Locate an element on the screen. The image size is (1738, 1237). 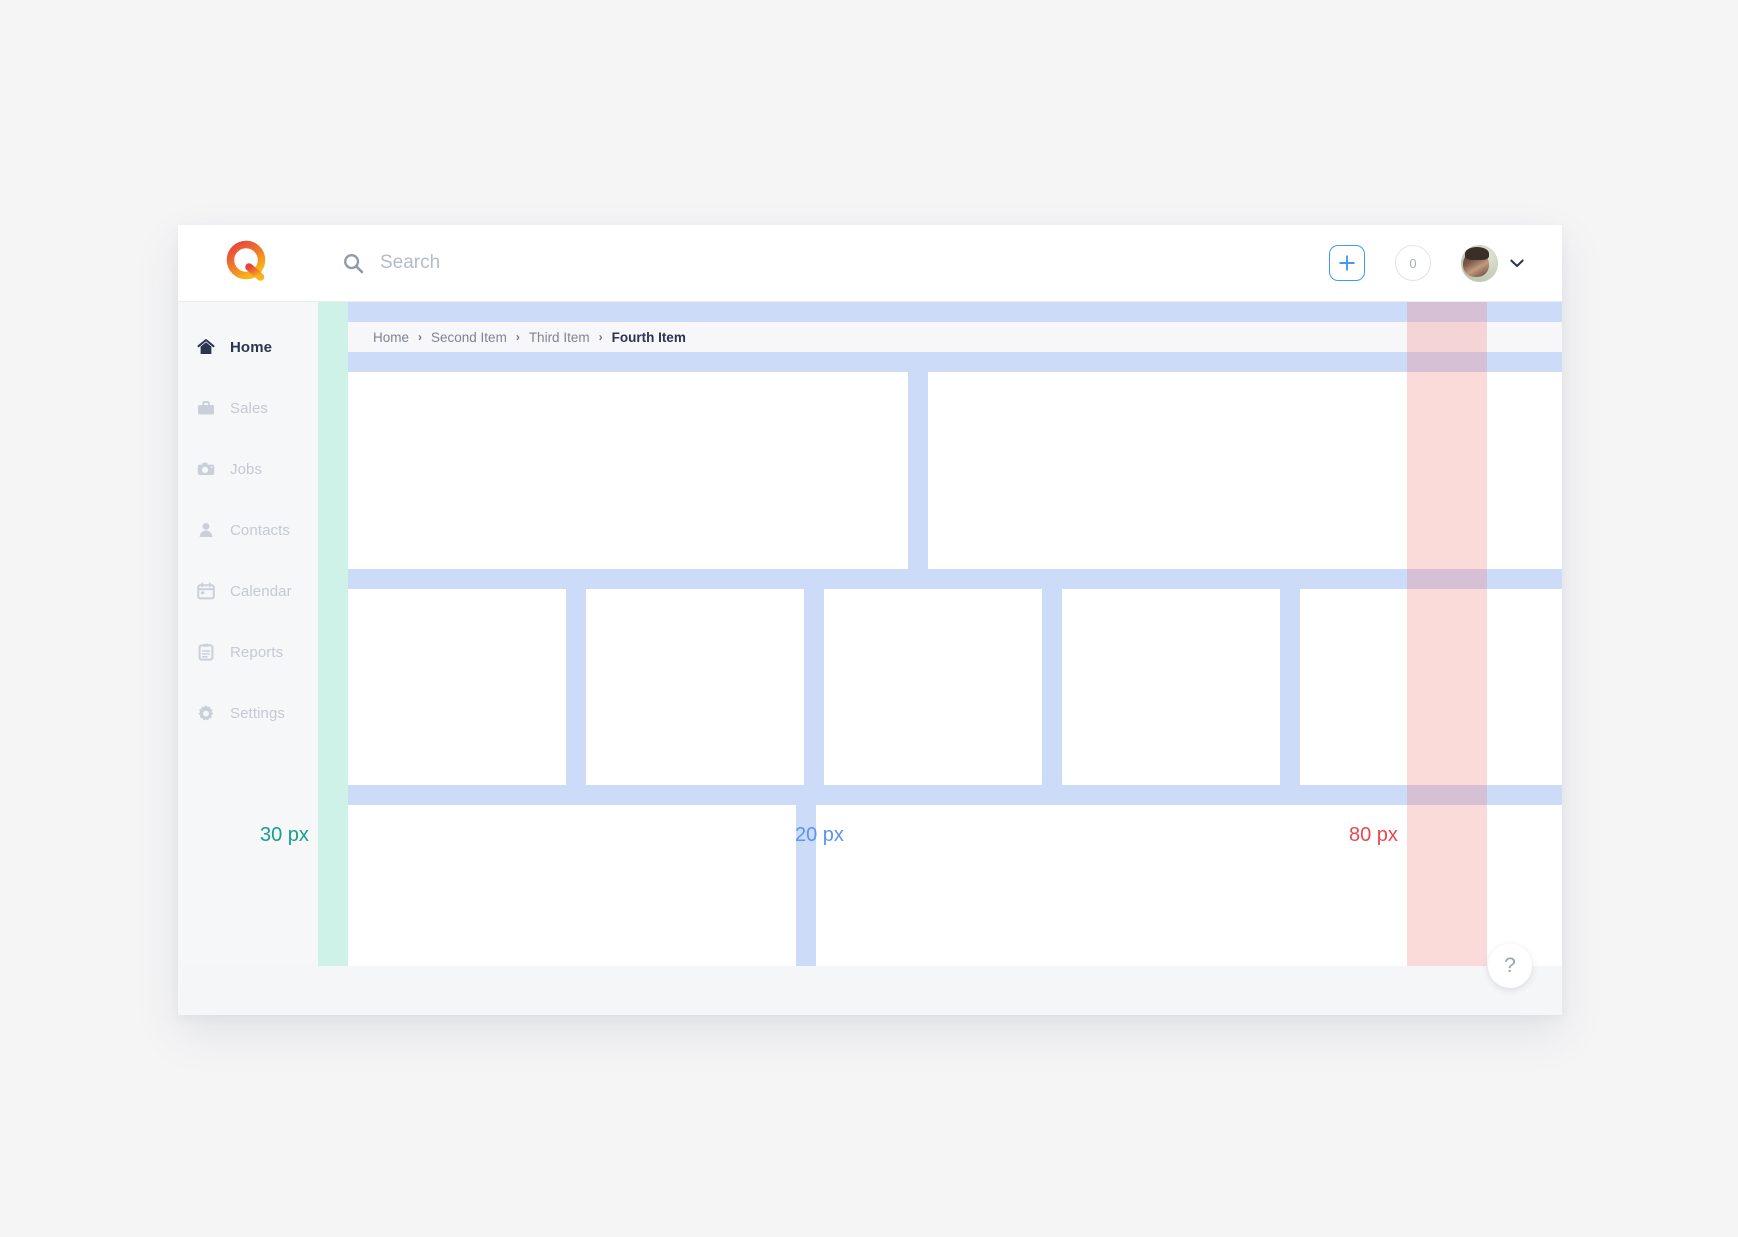
measure-label-inner-gutter: 20 px is located at coordinates (819, 835).